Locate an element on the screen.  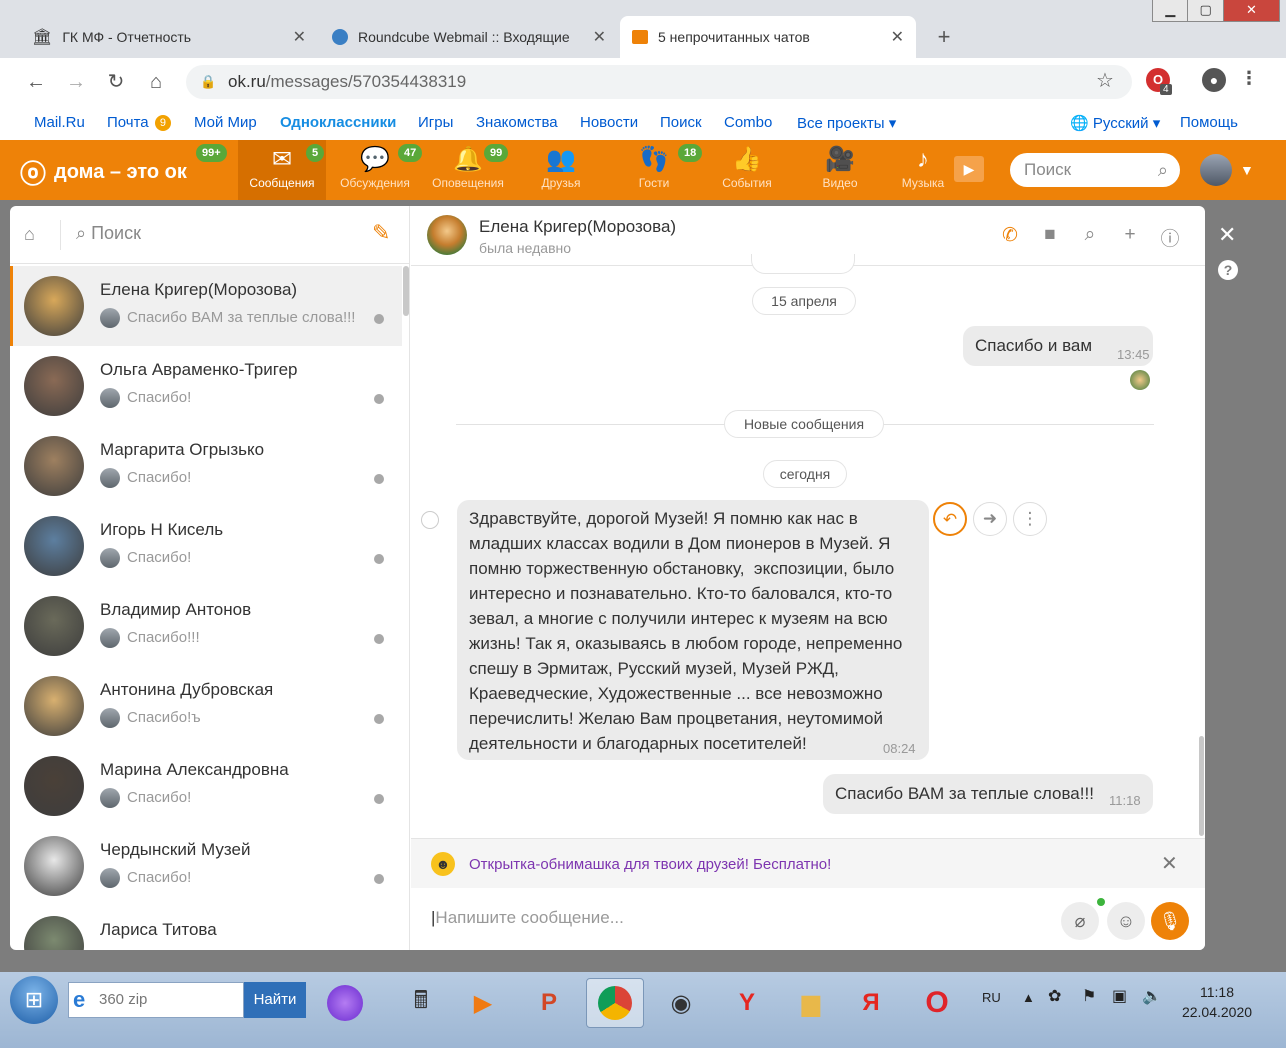
reply-icon: ↶ is located at coordinates (950, 519).